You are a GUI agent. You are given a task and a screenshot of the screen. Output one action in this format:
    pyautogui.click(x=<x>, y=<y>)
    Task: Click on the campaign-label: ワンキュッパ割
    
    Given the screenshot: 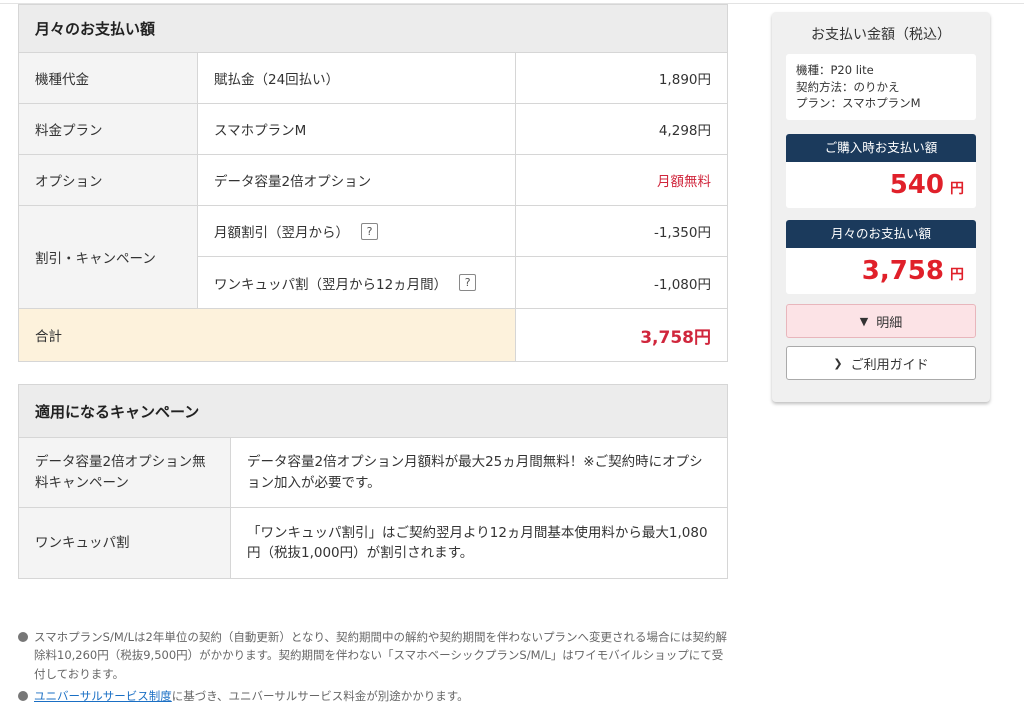 What is the action you would take?
    pyautogui.click(x=125, y=543)
    